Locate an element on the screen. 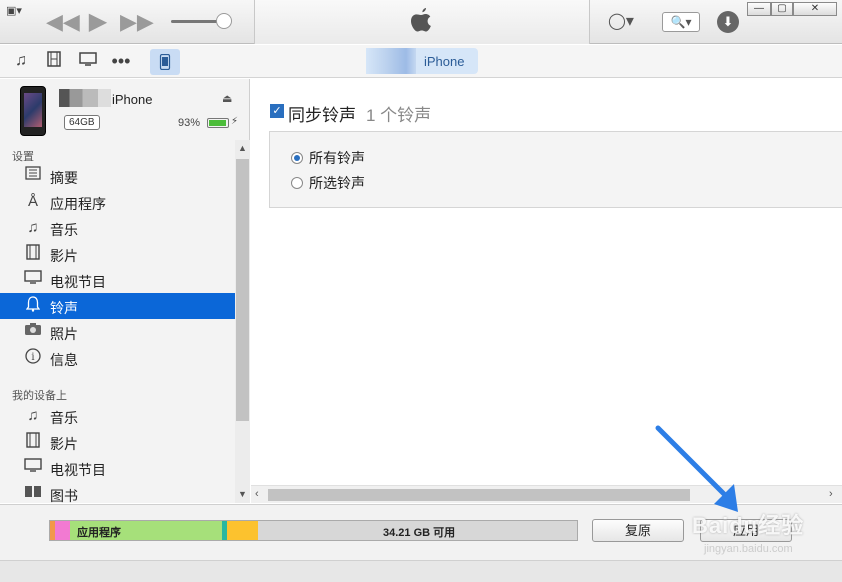  more-icon: ••• is located at coordinates (121, 61).